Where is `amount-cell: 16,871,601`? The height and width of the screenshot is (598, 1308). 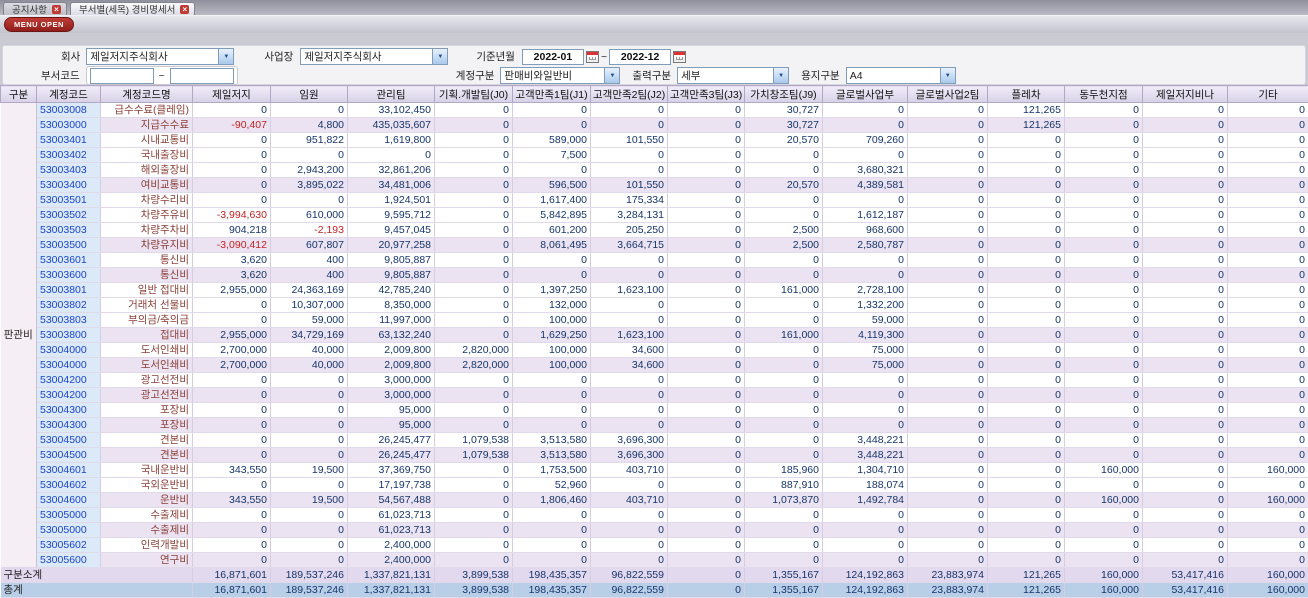
amount-cell: 16,871,601 is located at coordinates (231, 575).